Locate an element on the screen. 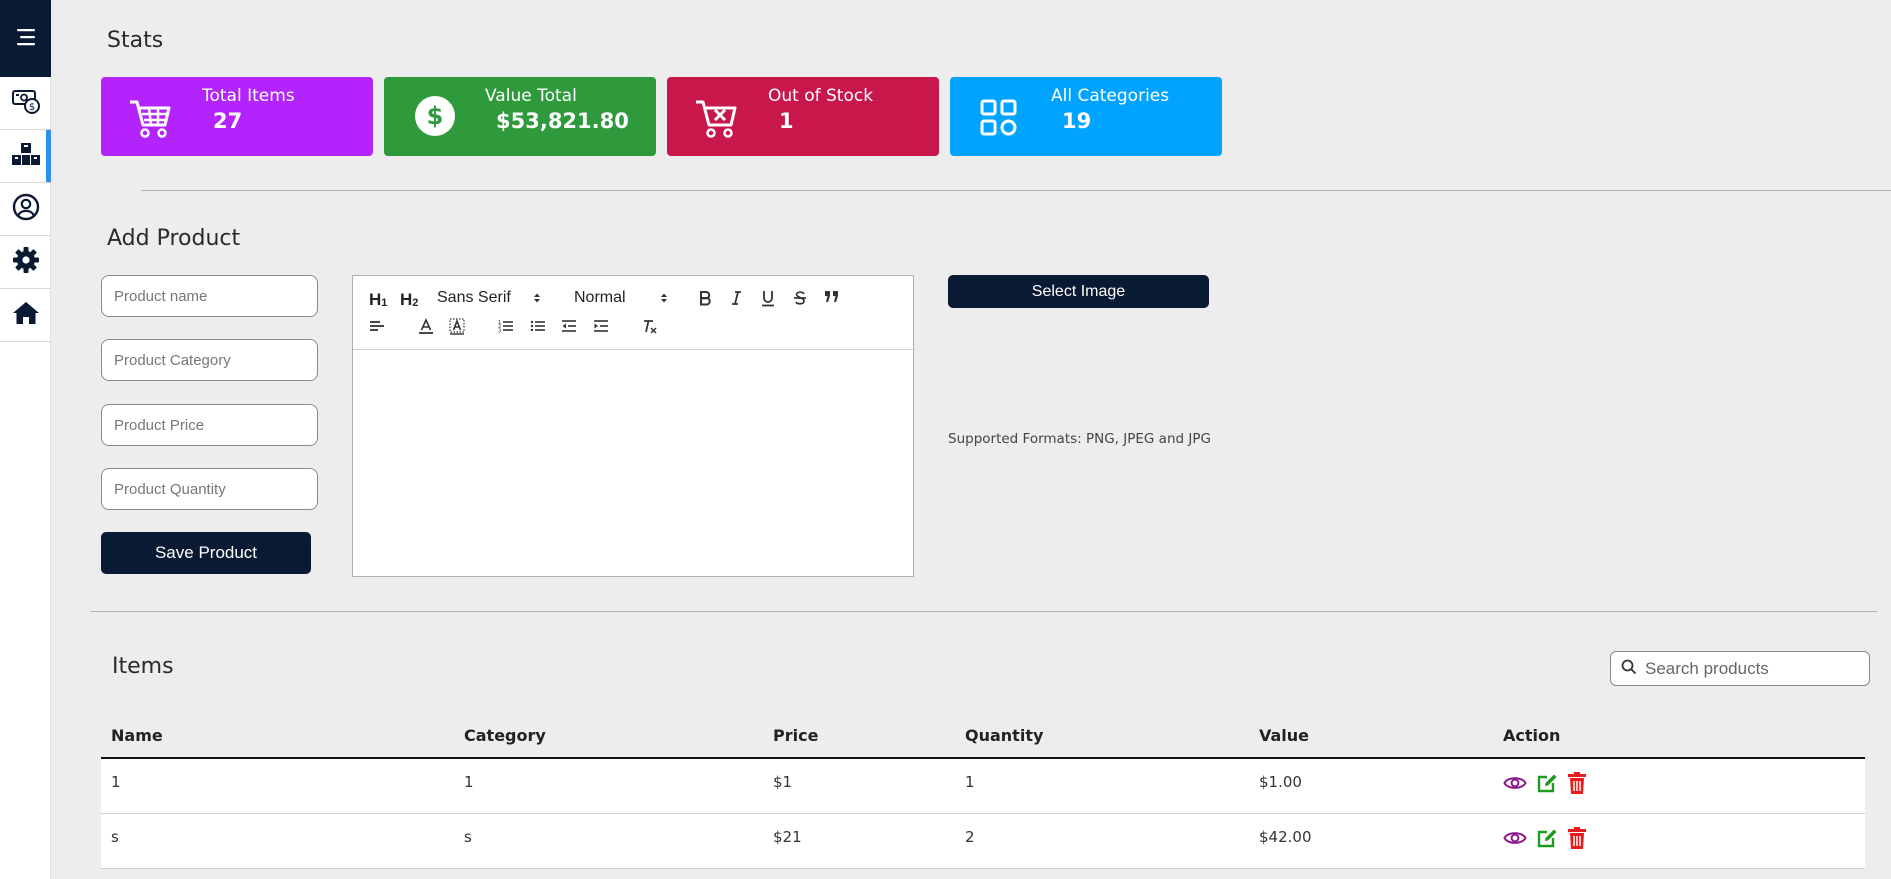 The width and height of the screenshot is (1891, 879). stat-card-value-total: $ Value Total $53,821.80 is located at coordinates (520, 116).